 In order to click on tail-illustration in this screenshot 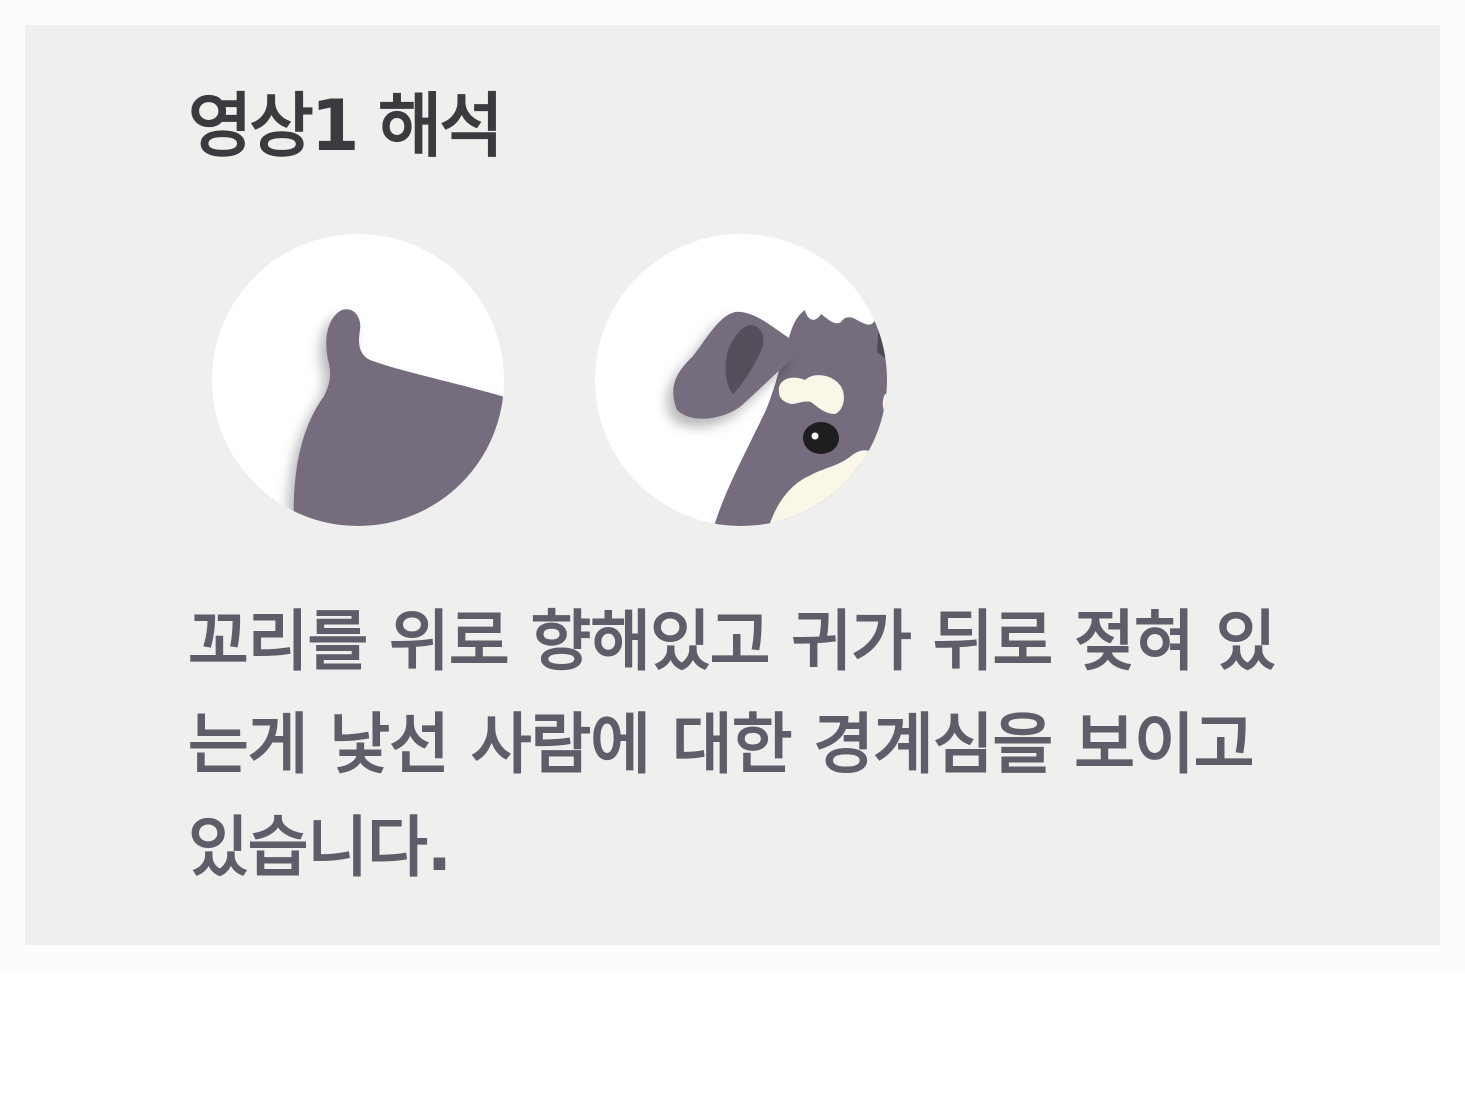, I will do `click(358, 380)`.